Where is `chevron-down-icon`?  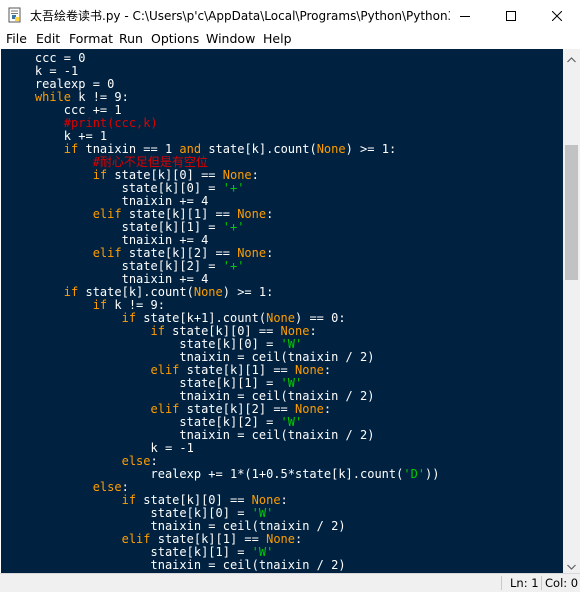
chevron-down-icon is located at coordinates (571, 564).